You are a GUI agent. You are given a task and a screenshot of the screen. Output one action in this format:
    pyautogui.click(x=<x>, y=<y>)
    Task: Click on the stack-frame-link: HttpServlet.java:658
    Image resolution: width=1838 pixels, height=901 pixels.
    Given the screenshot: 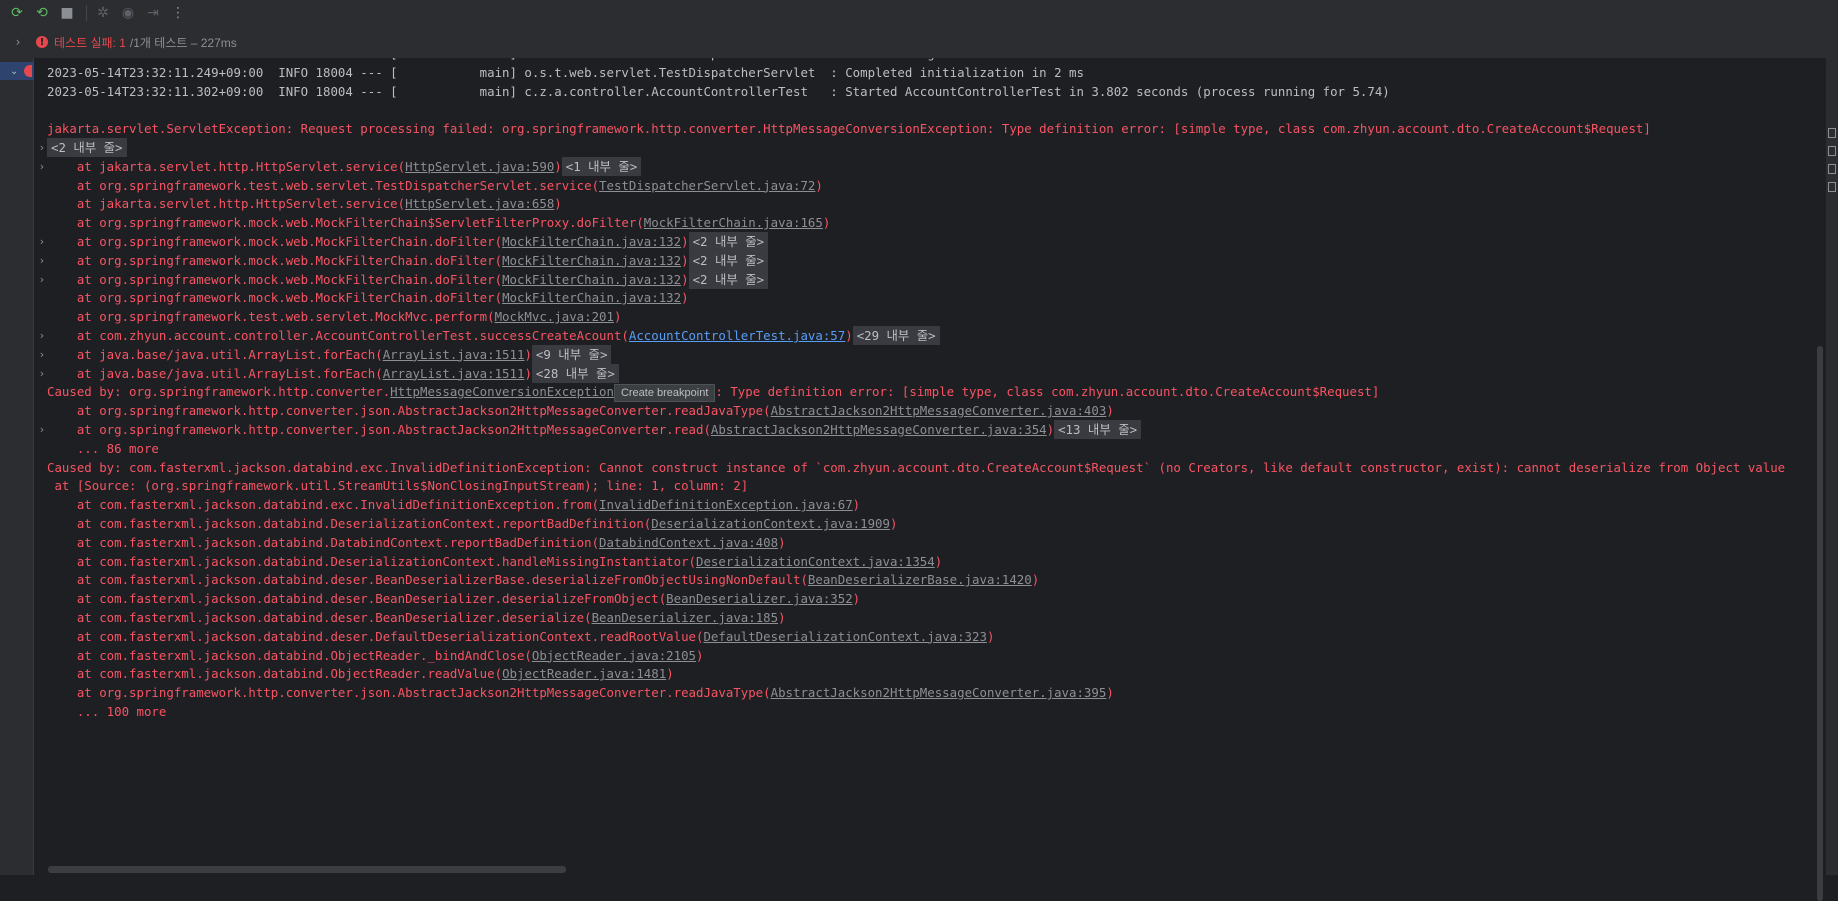 What is the action you would take?
    pyautogui.click(x=479, y=203)
    